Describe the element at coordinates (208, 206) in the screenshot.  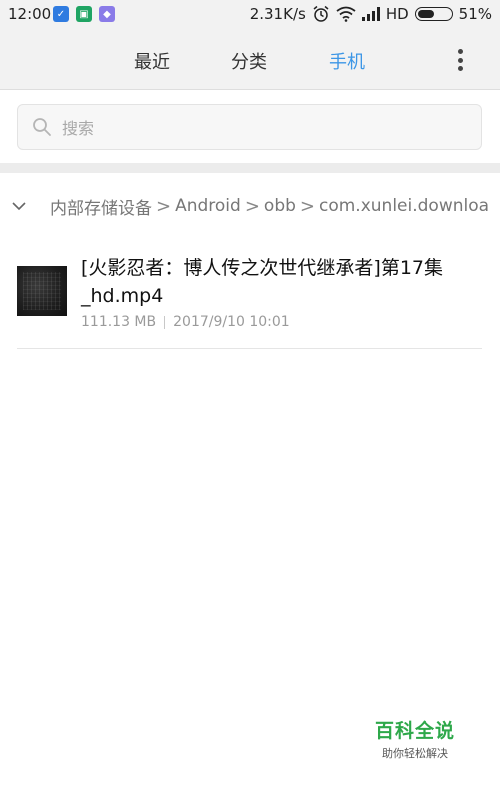
I see `breadcrumb-item-android: Android` at that location.